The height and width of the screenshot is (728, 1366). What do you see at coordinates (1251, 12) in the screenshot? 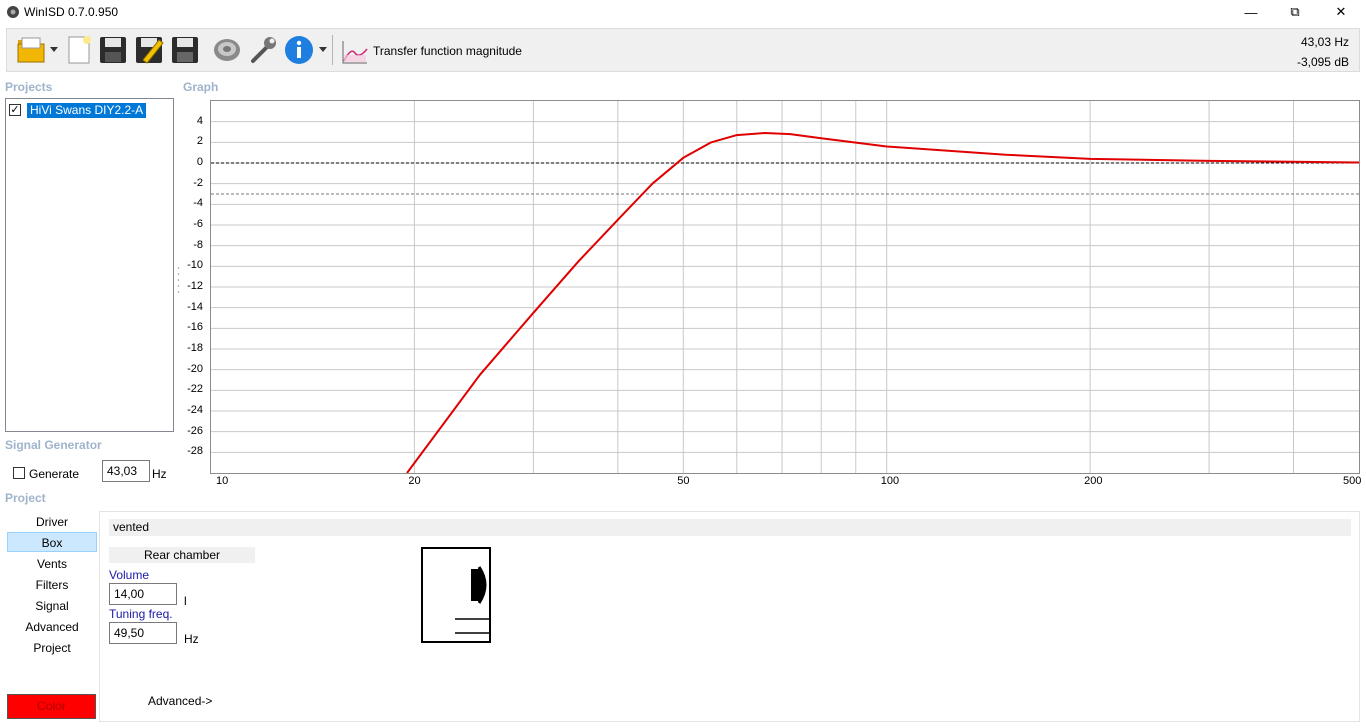
I see `minimize-button: —` at bounding box center [1251, 12].